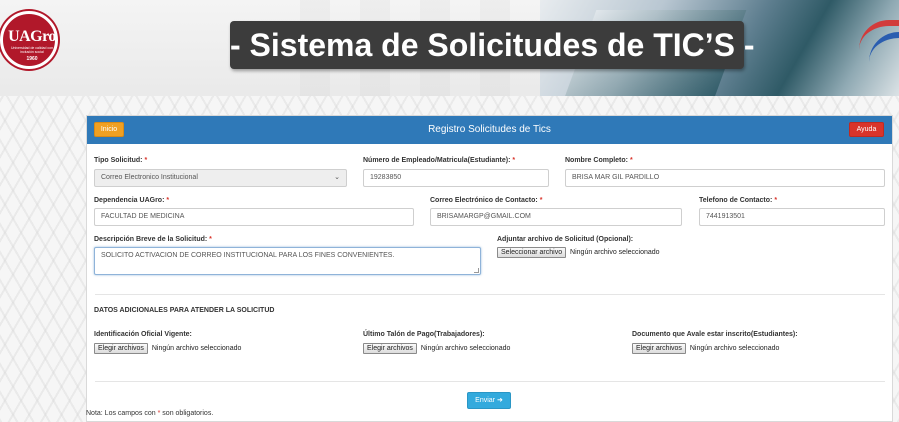  I want to click on descripcion-label: Descripción Breve de la Solicitud: *, so click(153, 239).